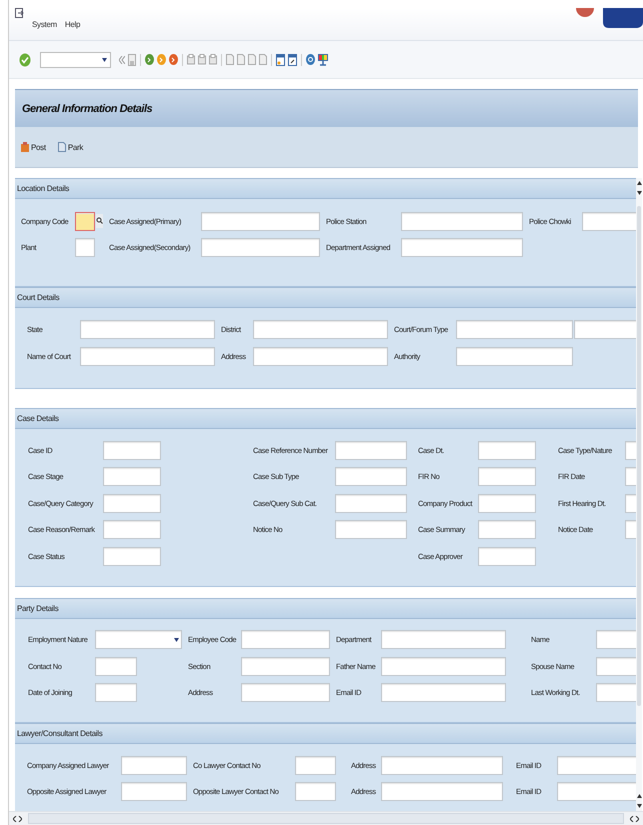 This screenshot has width=643, height=825. Describe the element at coordinates (325, 188) in the screenshot. I see `section-header: Location Details` at that location.